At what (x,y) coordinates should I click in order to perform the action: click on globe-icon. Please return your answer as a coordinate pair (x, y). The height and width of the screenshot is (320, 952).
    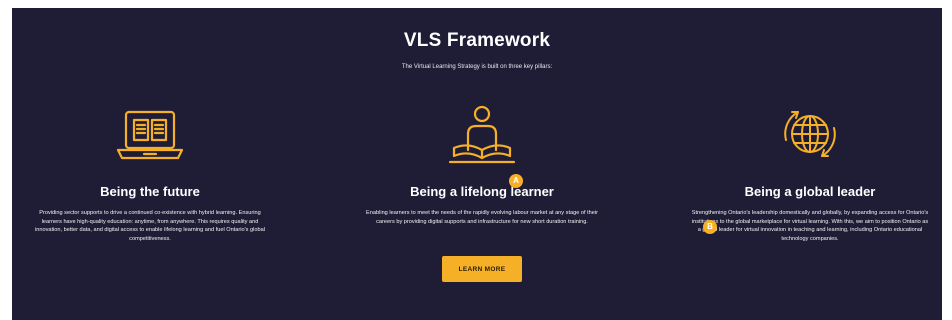
    Looking at the image, I should click on (810, 134).